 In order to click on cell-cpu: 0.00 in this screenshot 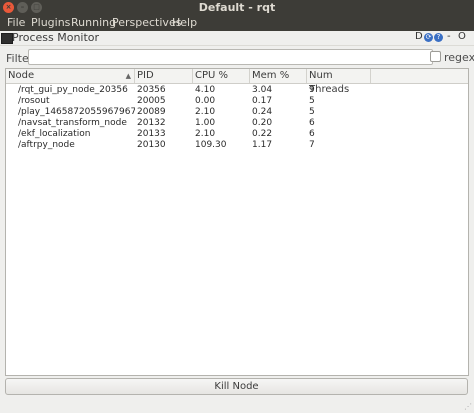, I will do `click(205, 101)`.